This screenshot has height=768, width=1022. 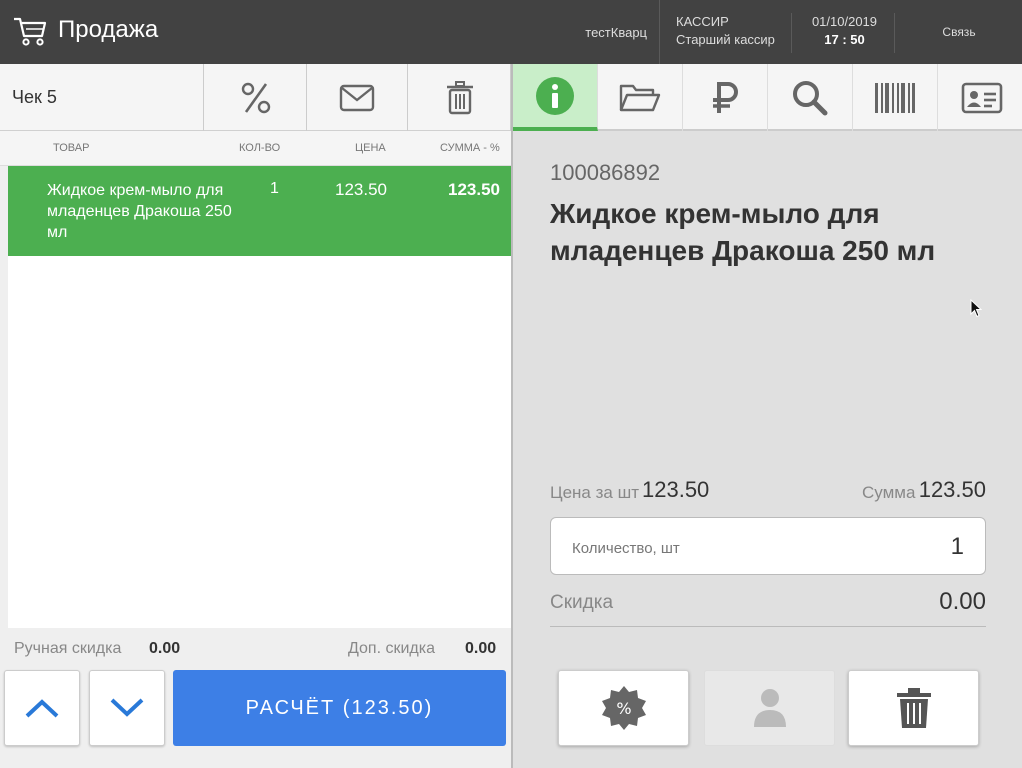 I want to click on receipt-toolbar: Чек 5, so click(x=255, y=97).